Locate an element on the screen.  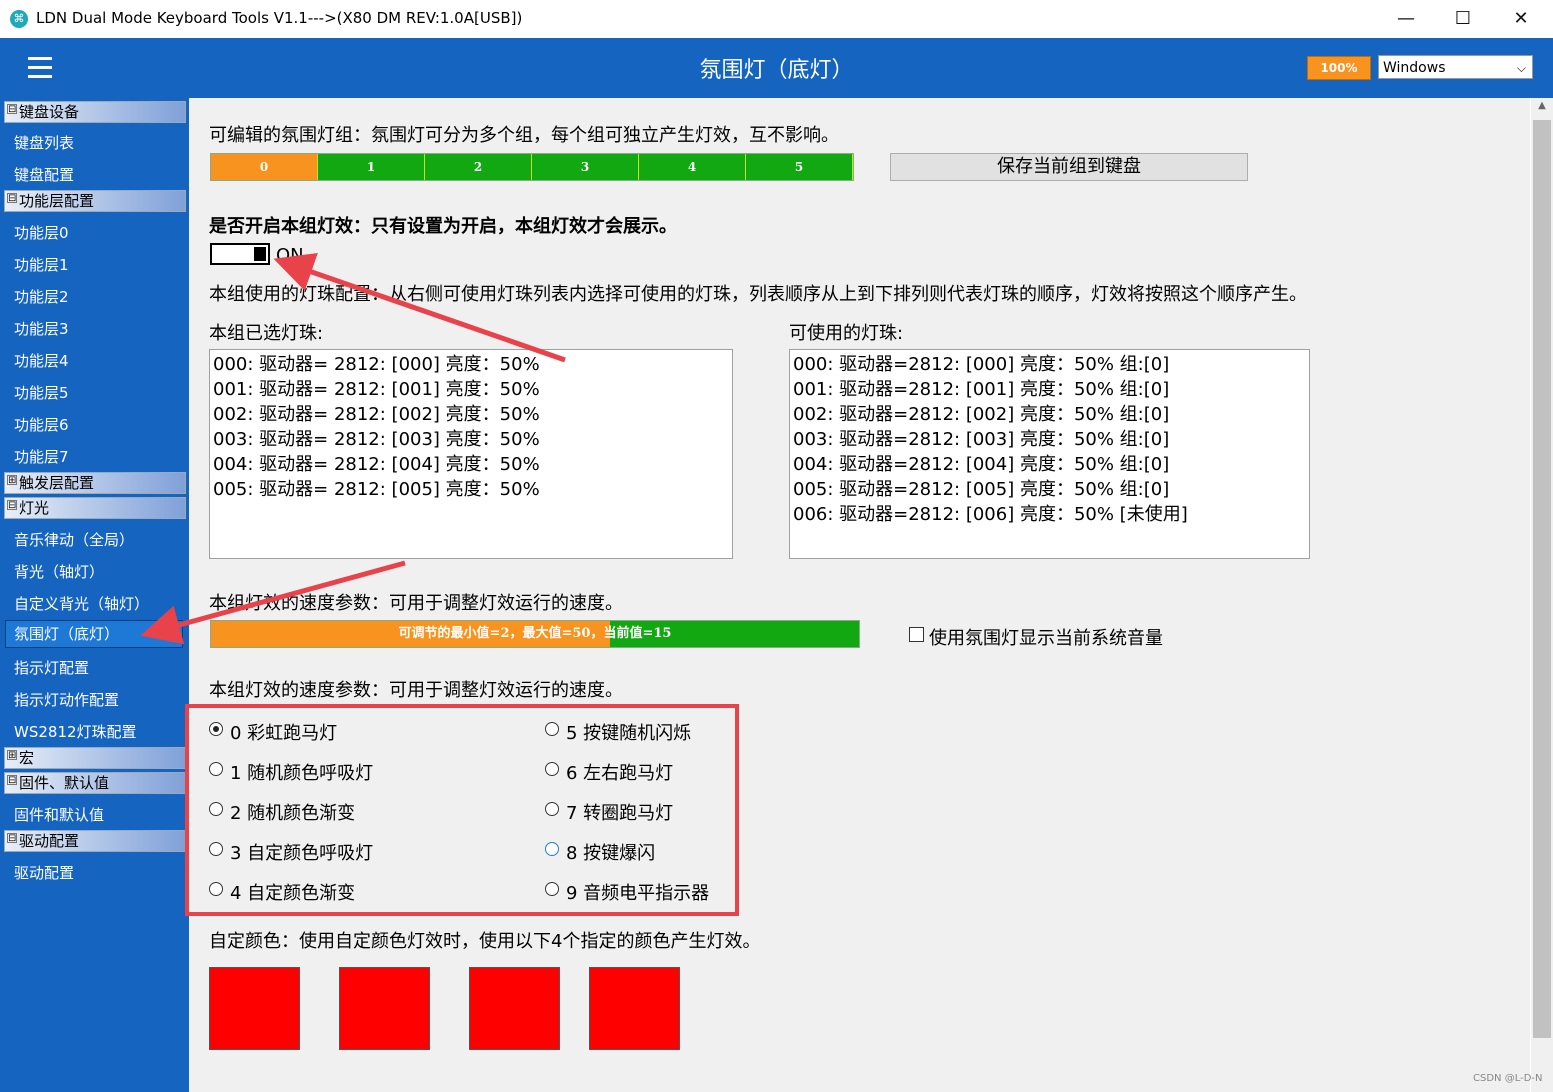
group-description: 可编辑的氛围灯组：氛围灯可分为多个组，每个组可独立产生灯效，互不影响。 is located at coordinates (524, 135).